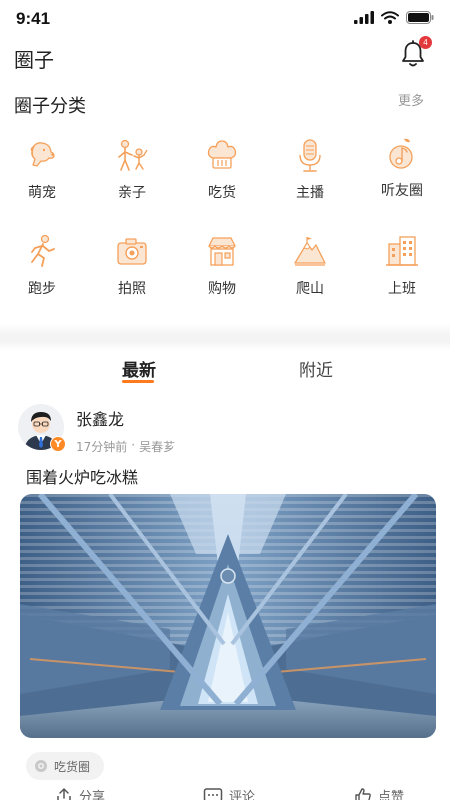  I want to click on wifi-icon, so click(390, 17).